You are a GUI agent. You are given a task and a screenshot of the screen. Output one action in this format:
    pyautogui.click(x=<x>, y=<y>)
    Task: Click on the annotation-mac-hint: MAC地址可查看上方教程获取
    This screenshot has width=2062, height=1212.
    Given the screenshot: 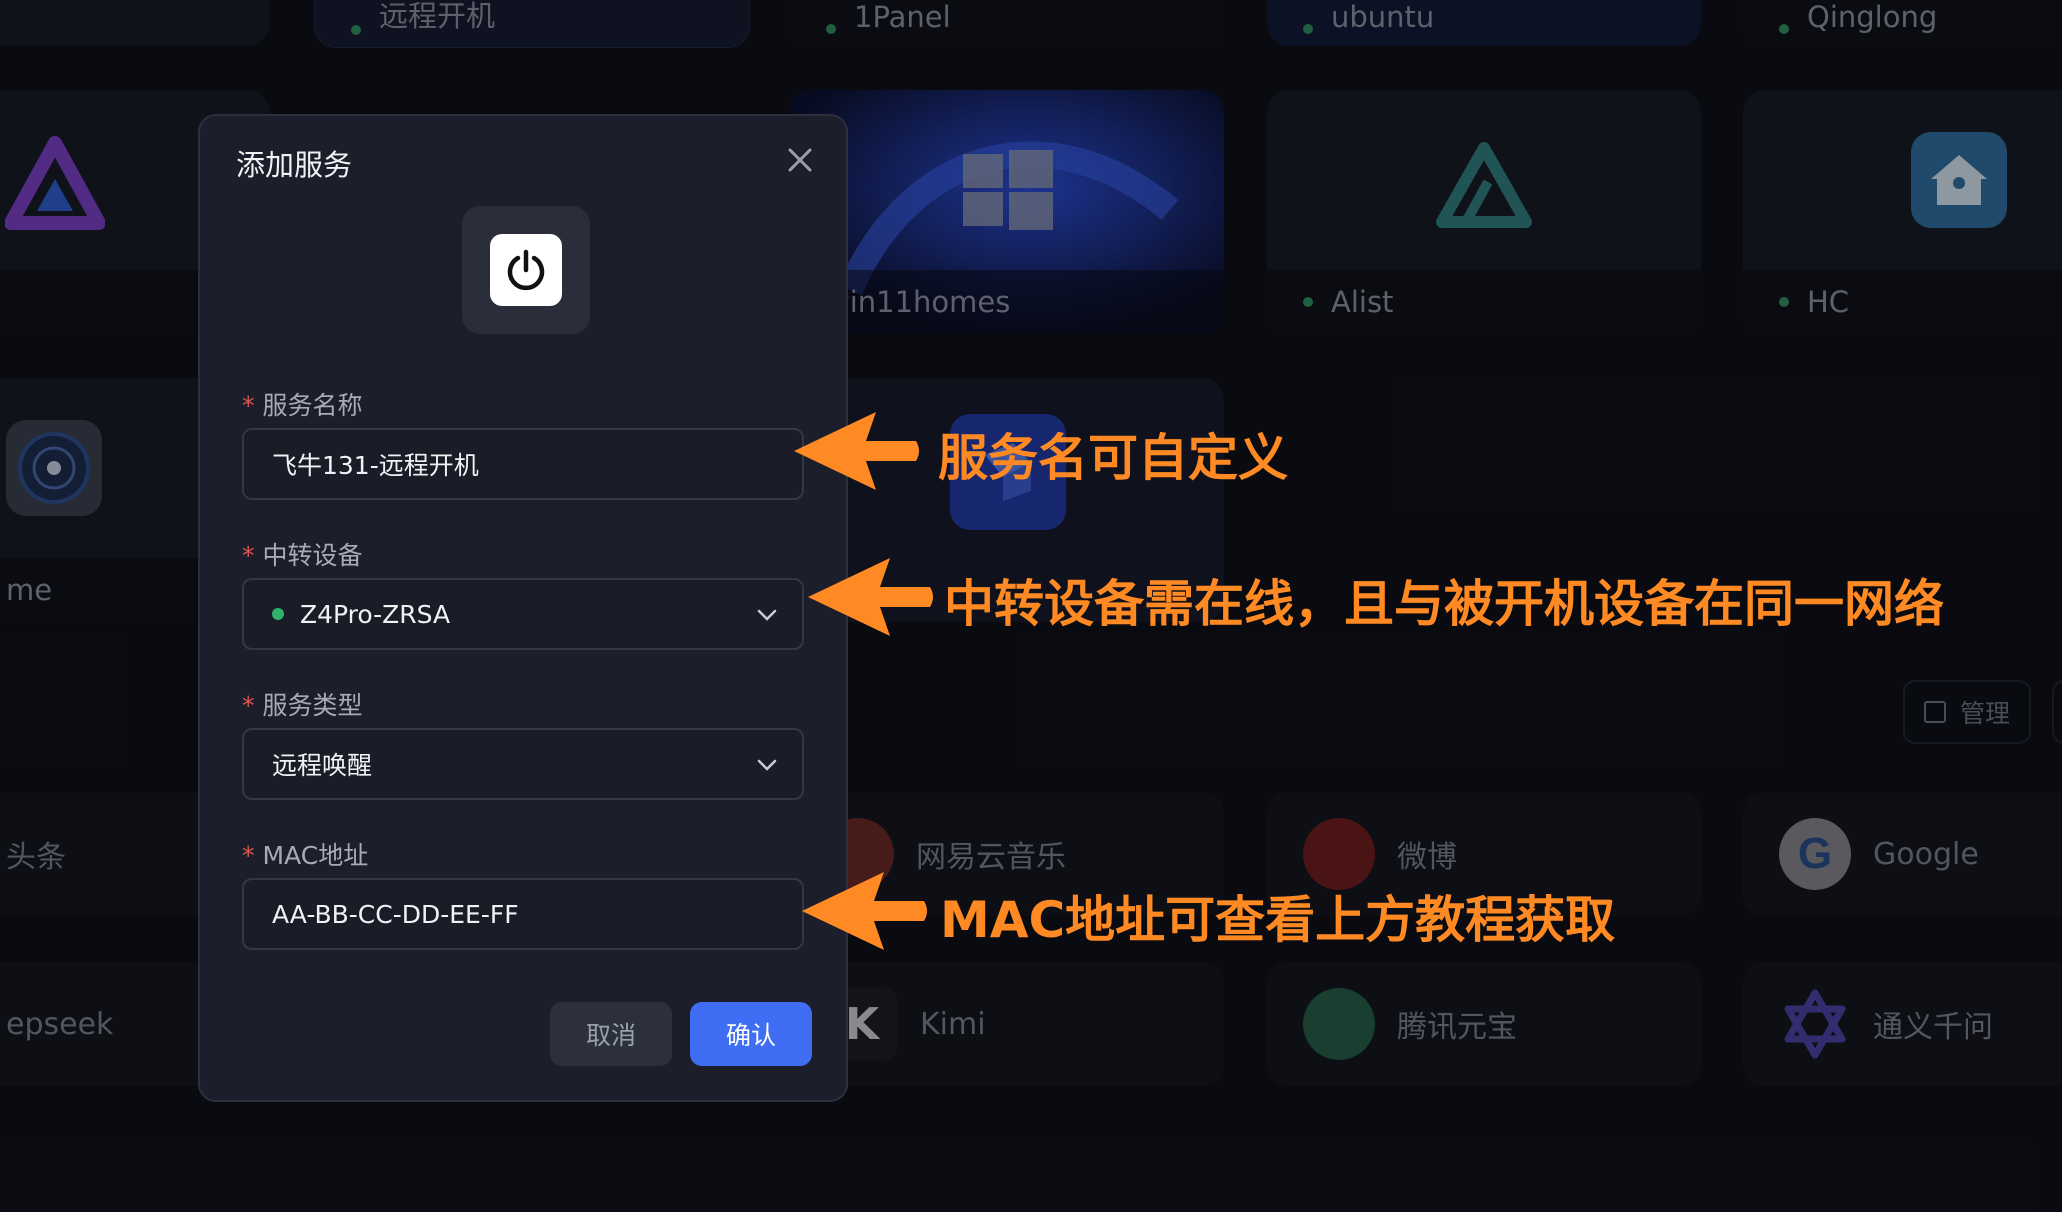 What is the action you would take?
    pyautogui.click(x=1278, y=920)
    